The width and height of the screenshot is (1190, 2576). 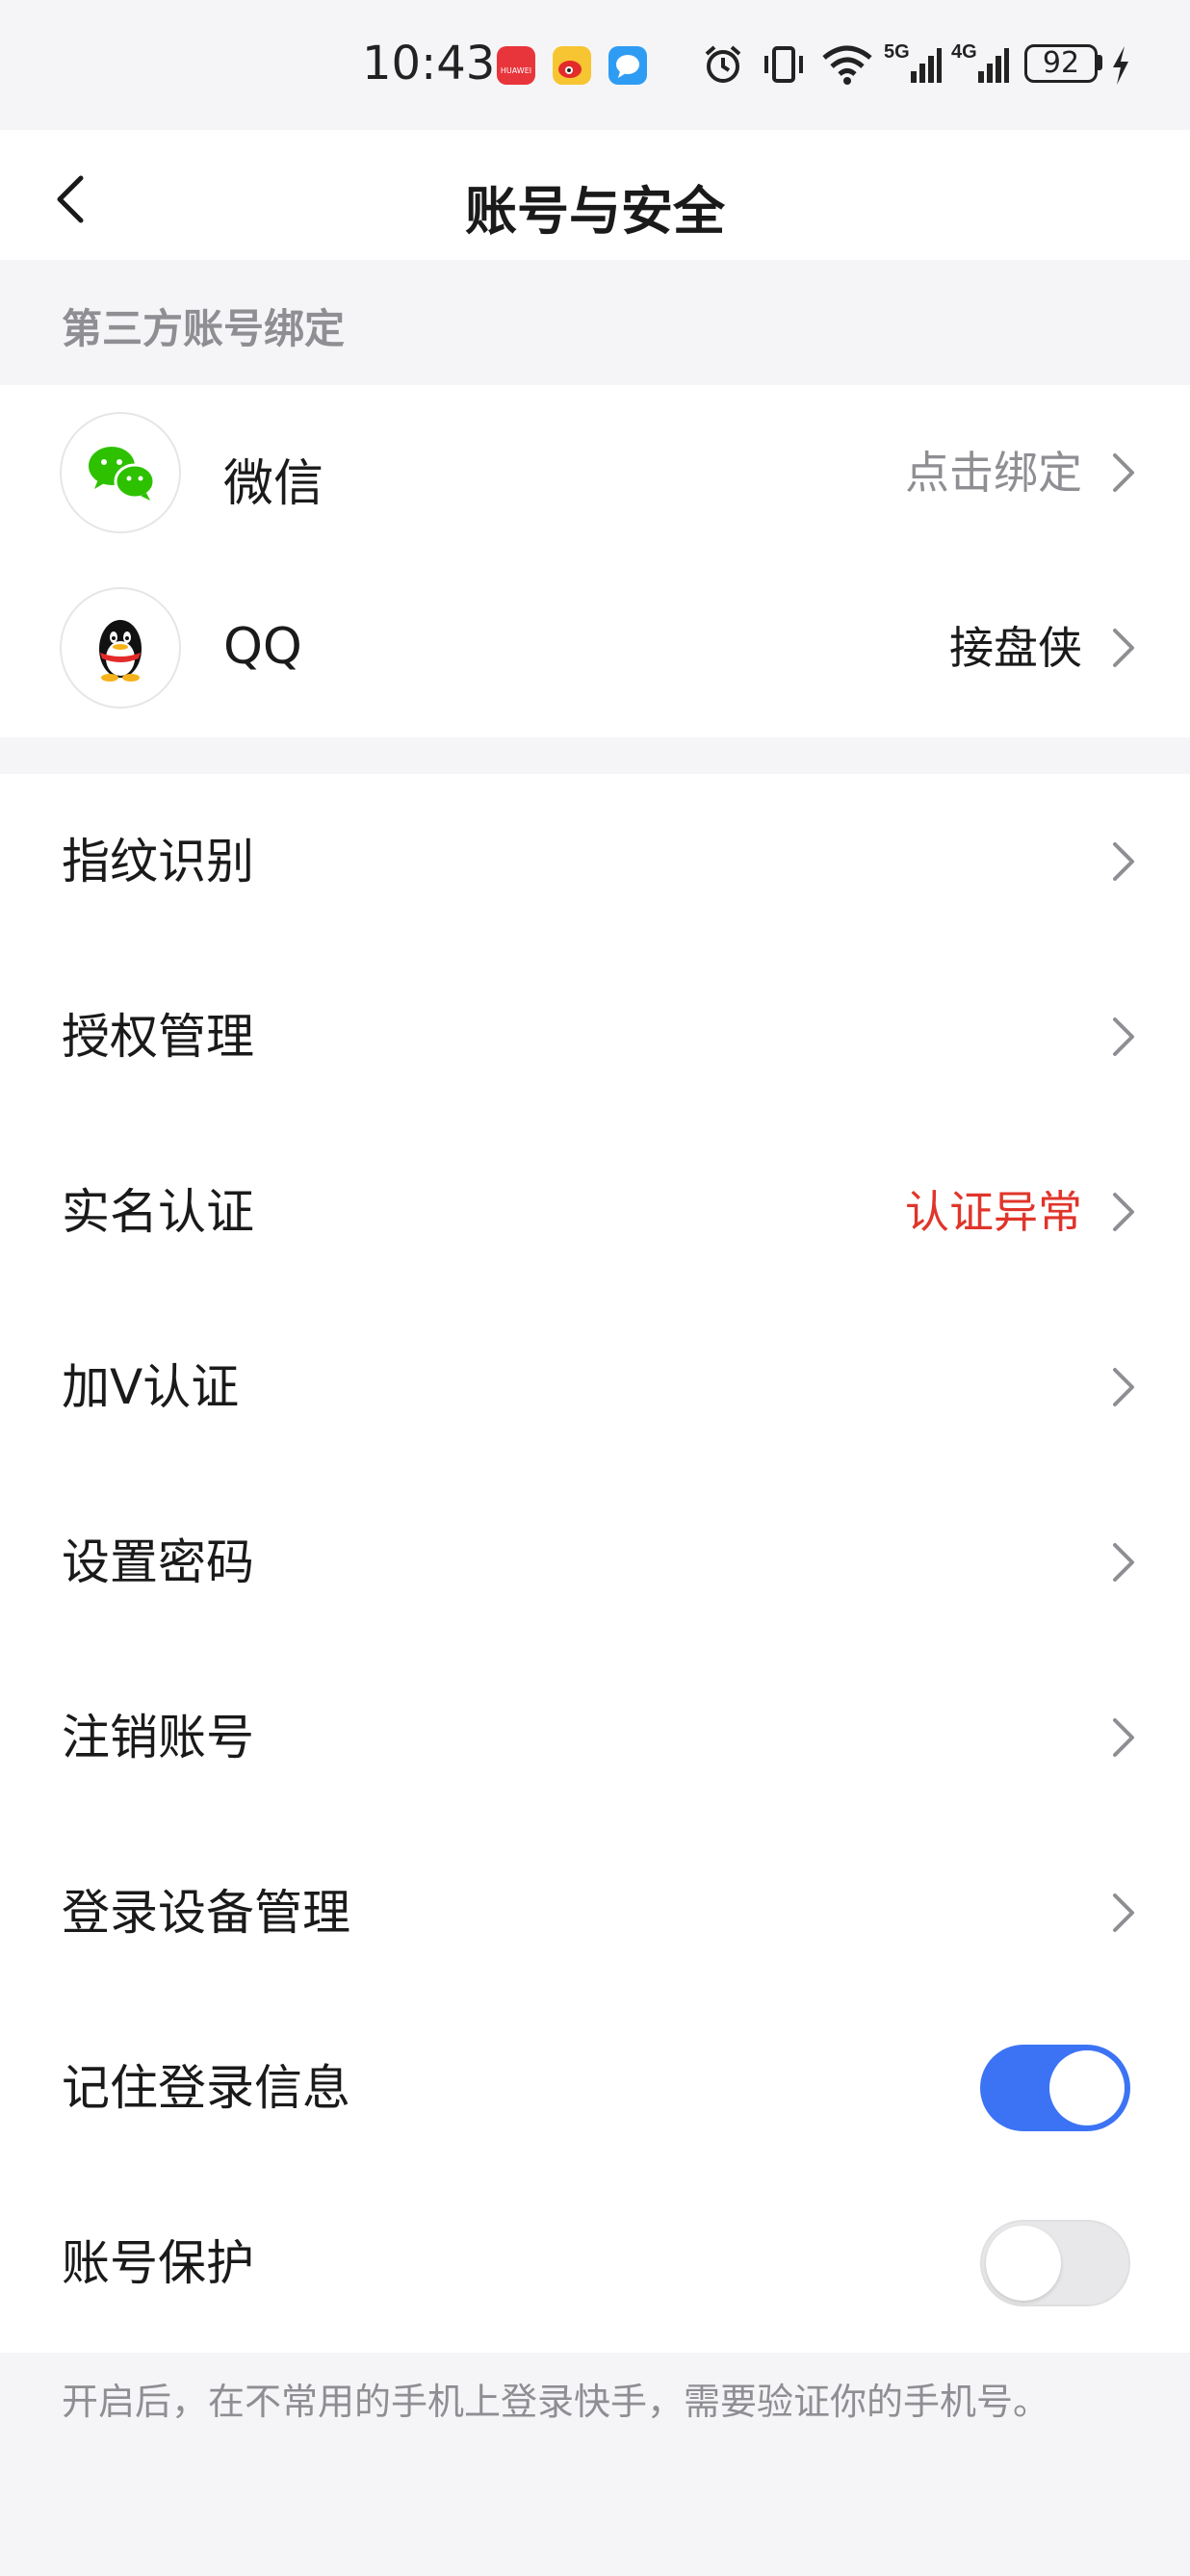 I want to click on bind-status-wechat: 点击绑定, so click(x=993, y=473).